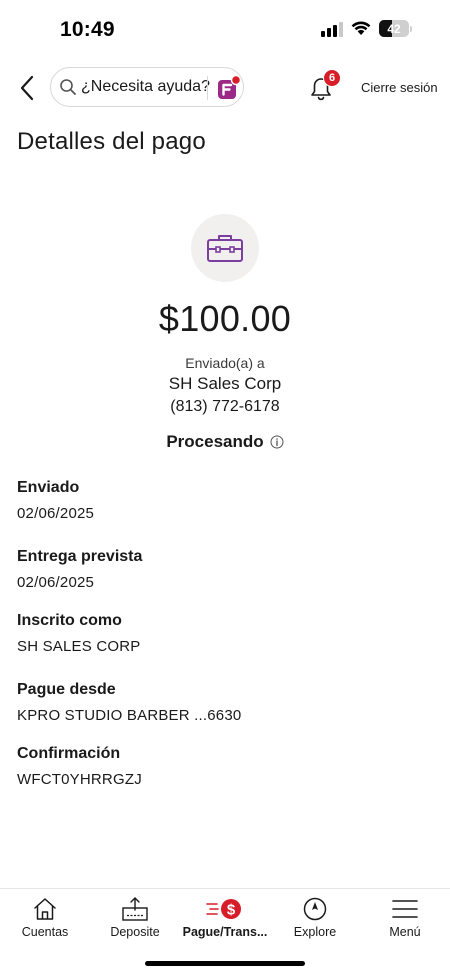  I want to click on nav-deposit: Deposite, so click(135, 919).